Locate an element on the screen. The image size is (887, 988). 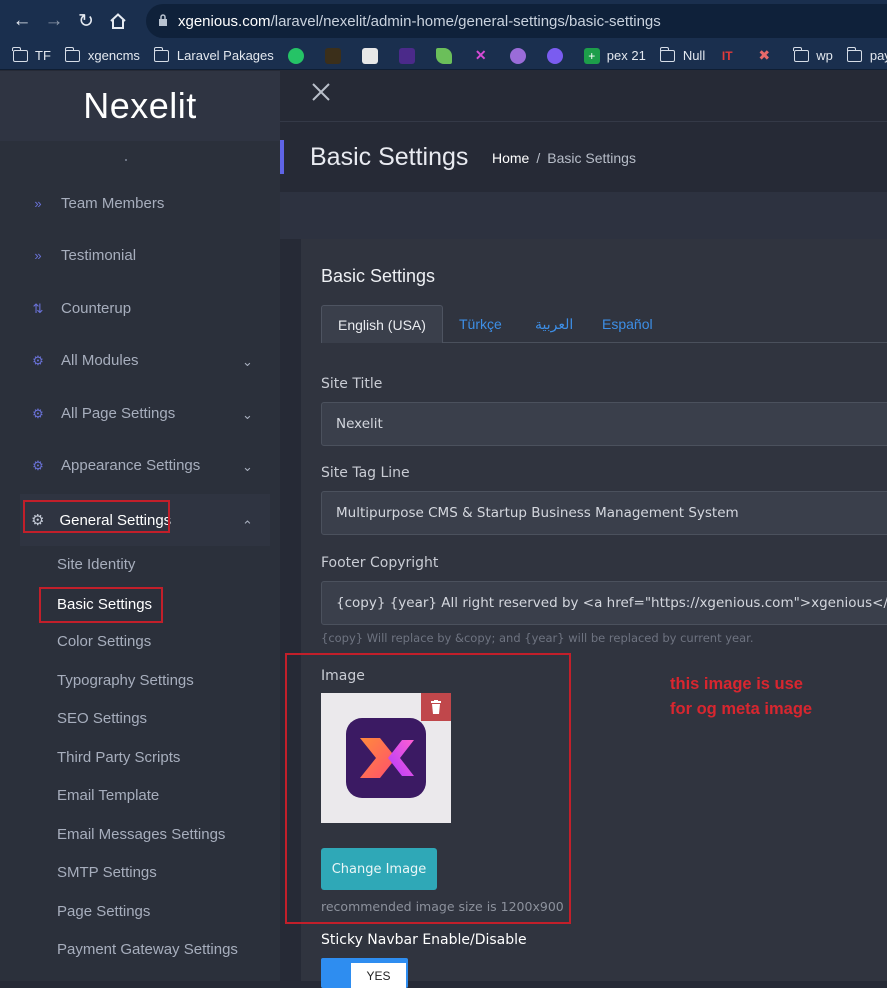
bookmark-wp: wp is located at coordinates (813, 54).